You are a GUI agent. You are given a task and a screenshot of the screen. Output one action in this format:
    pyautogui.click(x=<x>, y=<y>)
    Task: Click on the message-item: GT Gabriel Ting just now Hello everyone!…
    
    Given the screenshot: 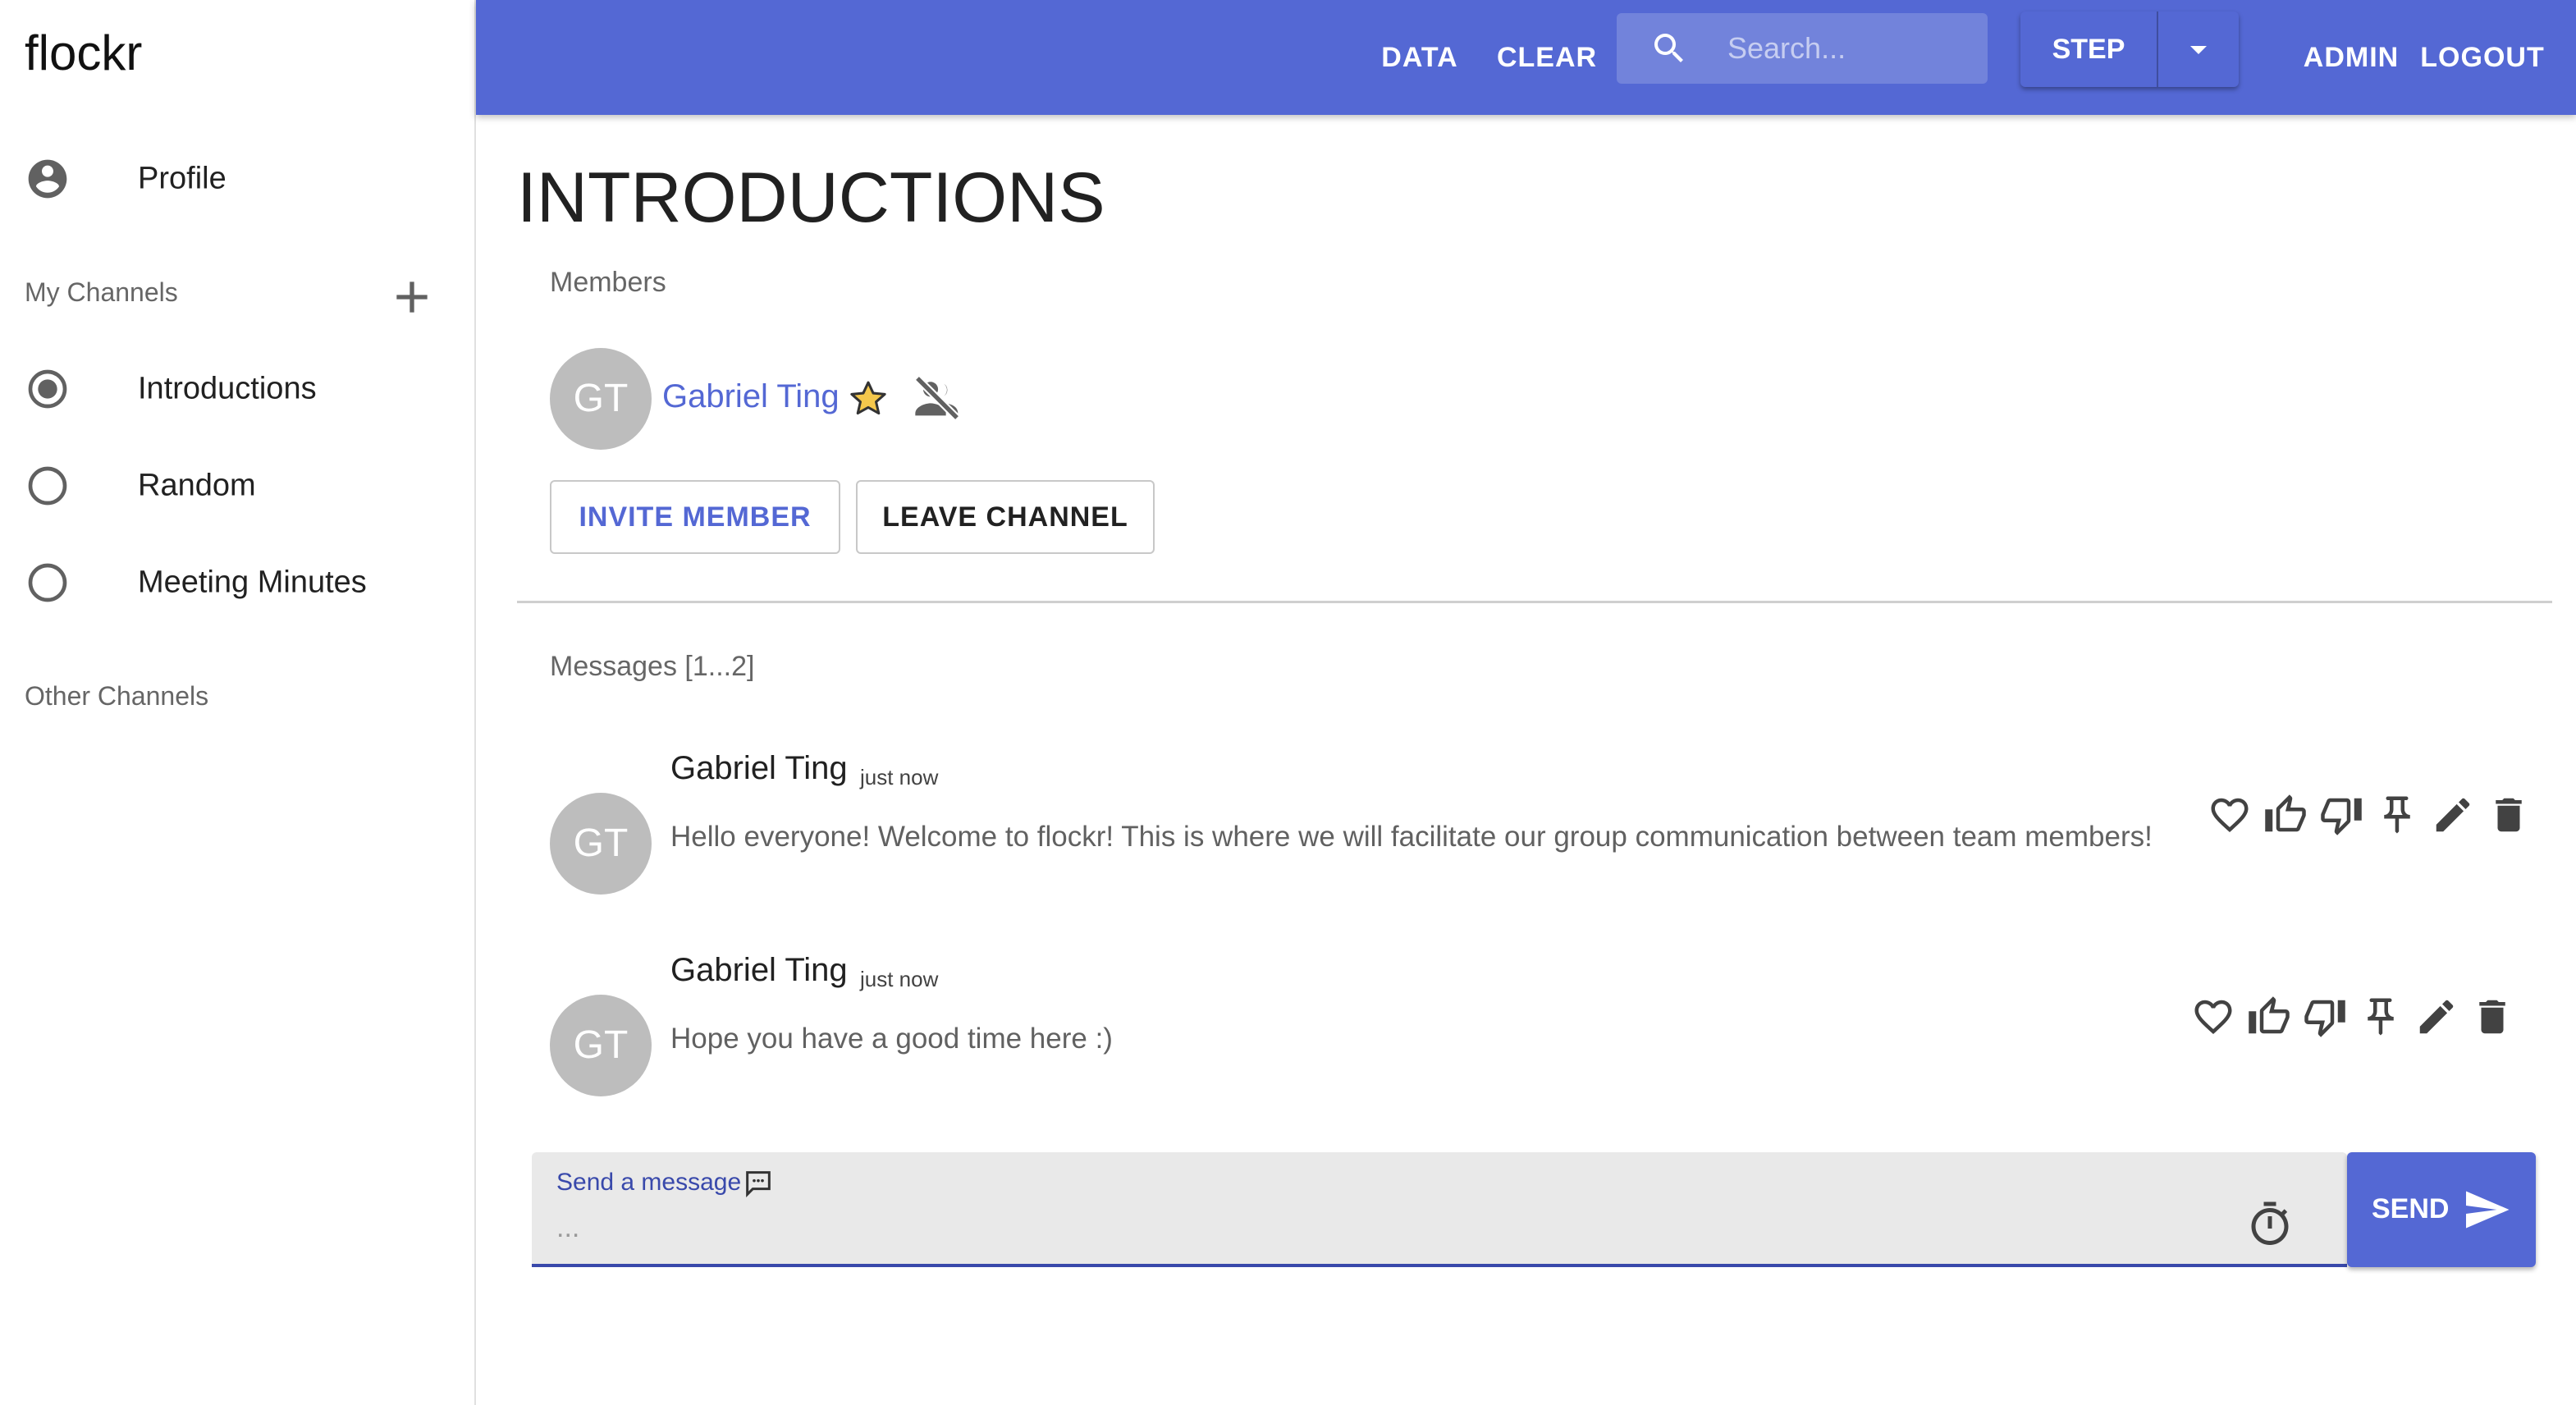 What is the action you would take?
    pyautogui.click(x=1555, y=832)
    